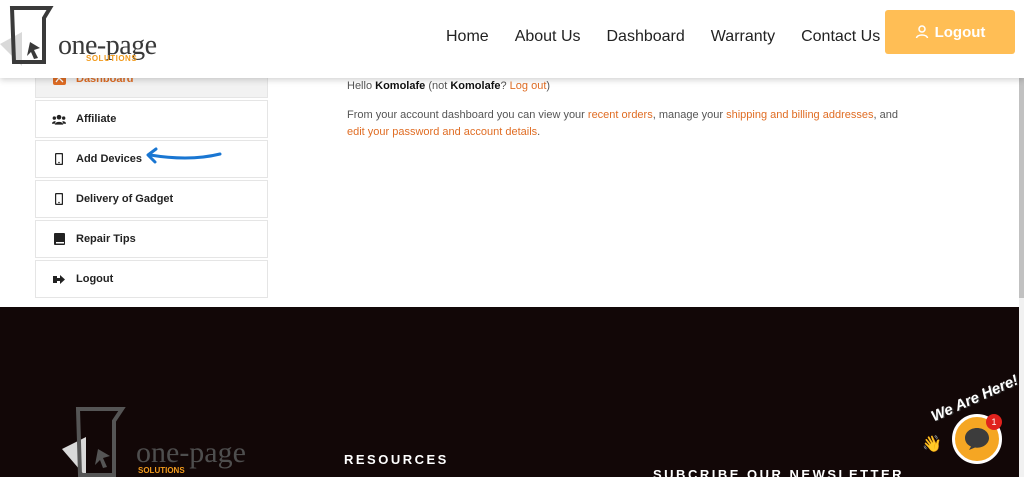 This screenshot has width=1024, height=477. Describe the element at coordinates (885, 115) in the screenshot. I see `intro-and: , and` at that location.